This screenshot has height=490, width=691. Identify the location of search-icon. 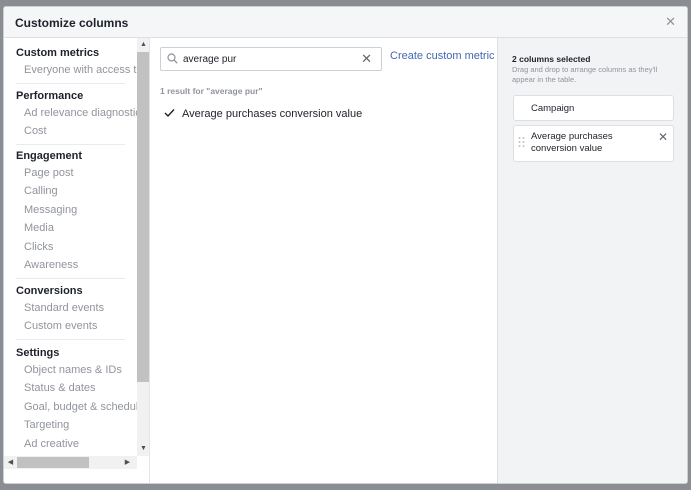
(172, 58).